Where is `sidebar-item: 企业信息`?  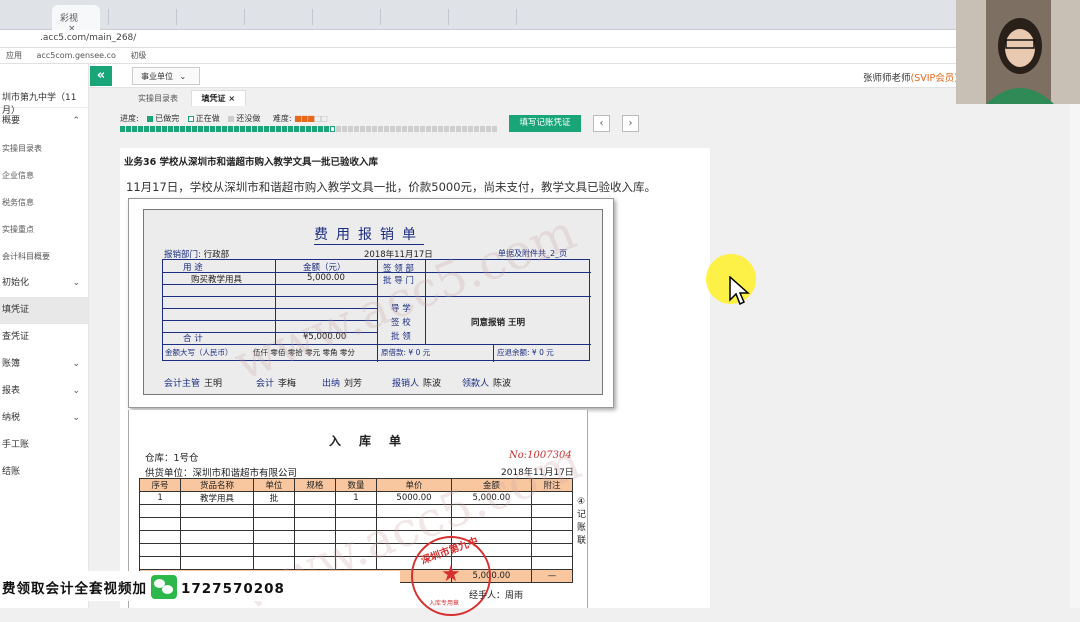 sidebar-item: 企业信息 is located at coordinates (44, 175).